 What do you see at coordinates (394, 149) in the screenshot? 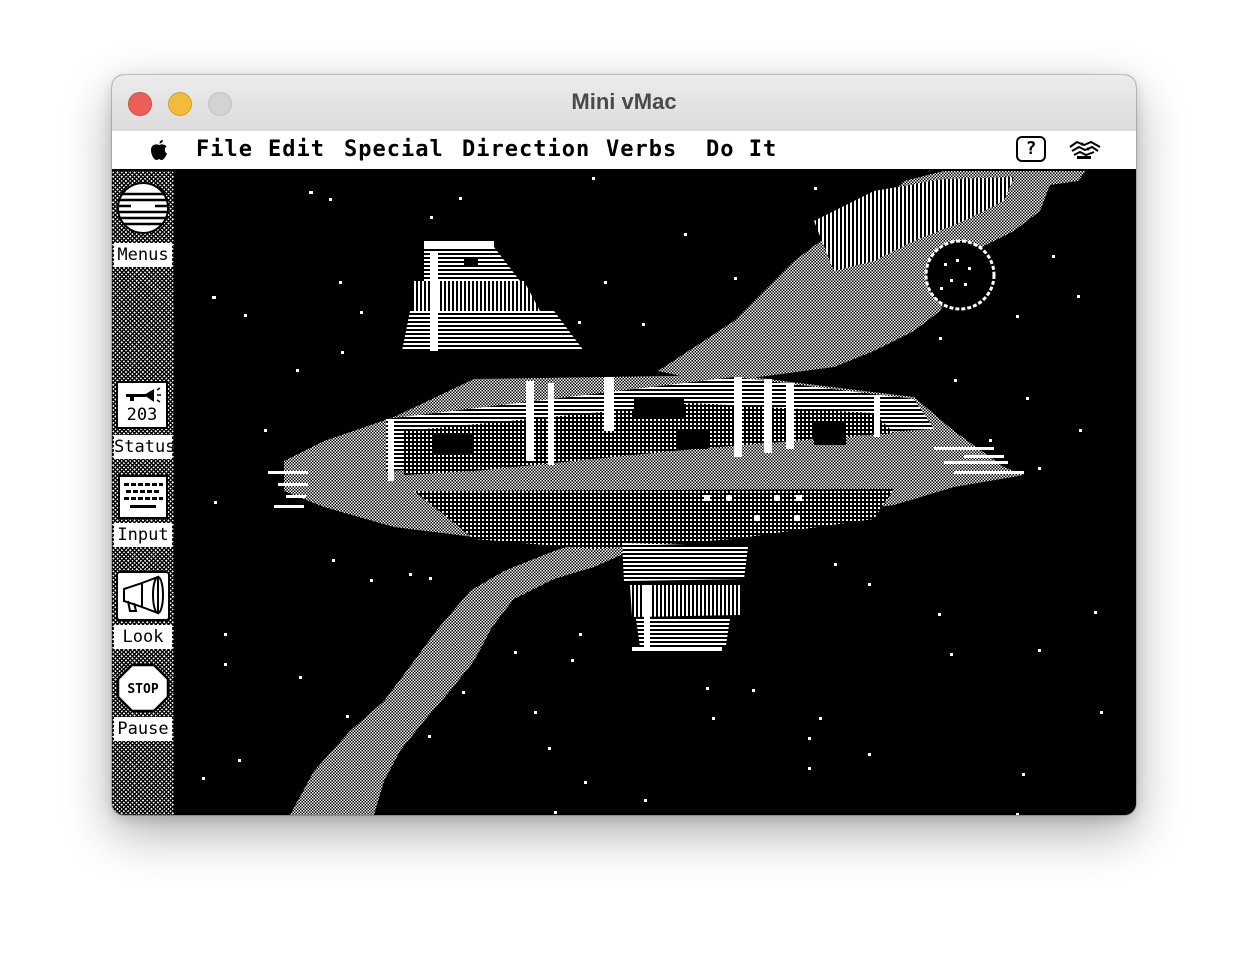
I see `menu-special: Special` at bounding box center [394, 149].